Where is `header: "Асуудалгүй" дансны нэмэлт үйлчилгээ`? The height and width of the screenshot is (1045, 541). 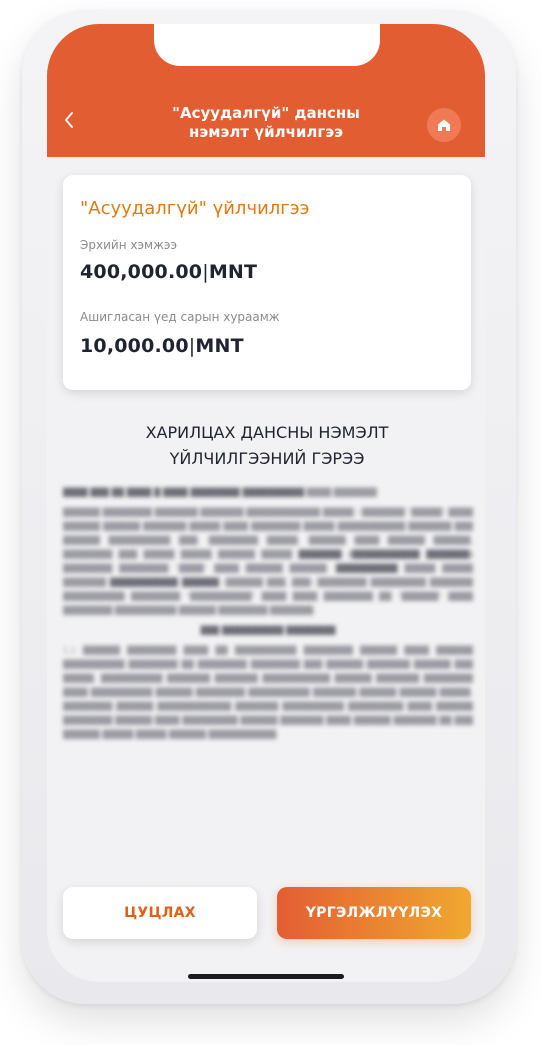
header: "Асуудалгүй" дансны нэмэлт үйлчилгээ is located at coordinates (266, 90).